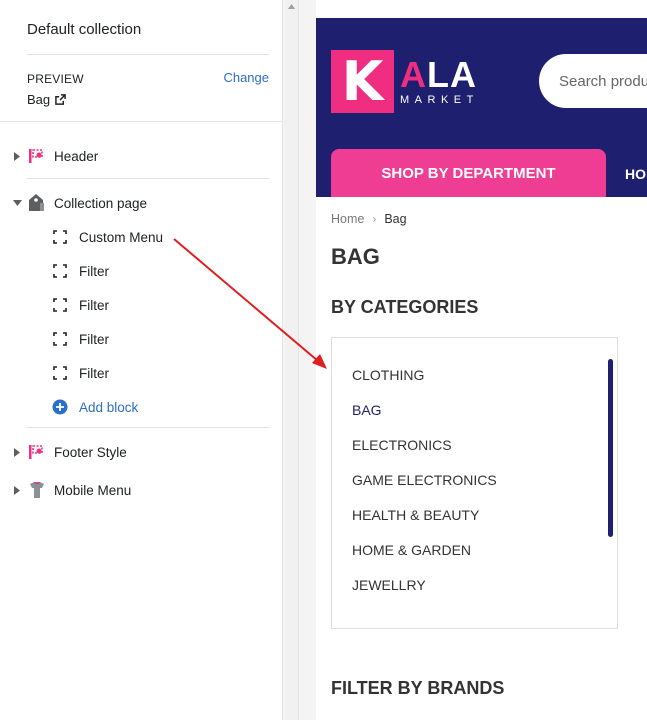 The width and height of the screenshot is (647, 720). What do you see at coordinates (60, 407) in the screenshot?
I see `plus-circle-icon` at bounding box center [60, 407].